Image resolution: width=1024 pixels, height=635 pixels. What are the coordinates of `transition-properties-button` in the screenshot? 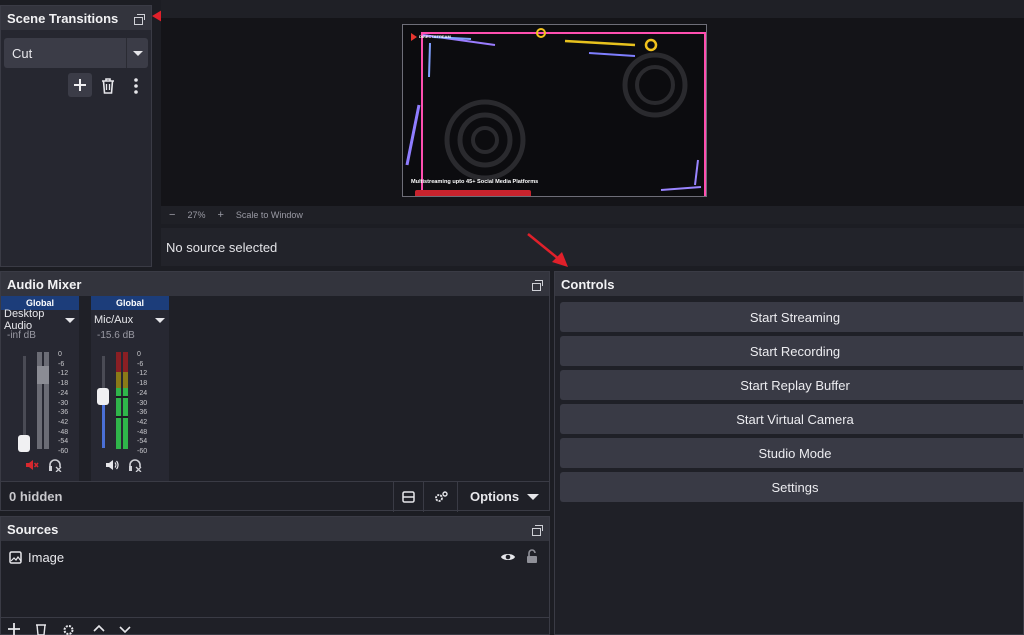 It's located at (136, 86).